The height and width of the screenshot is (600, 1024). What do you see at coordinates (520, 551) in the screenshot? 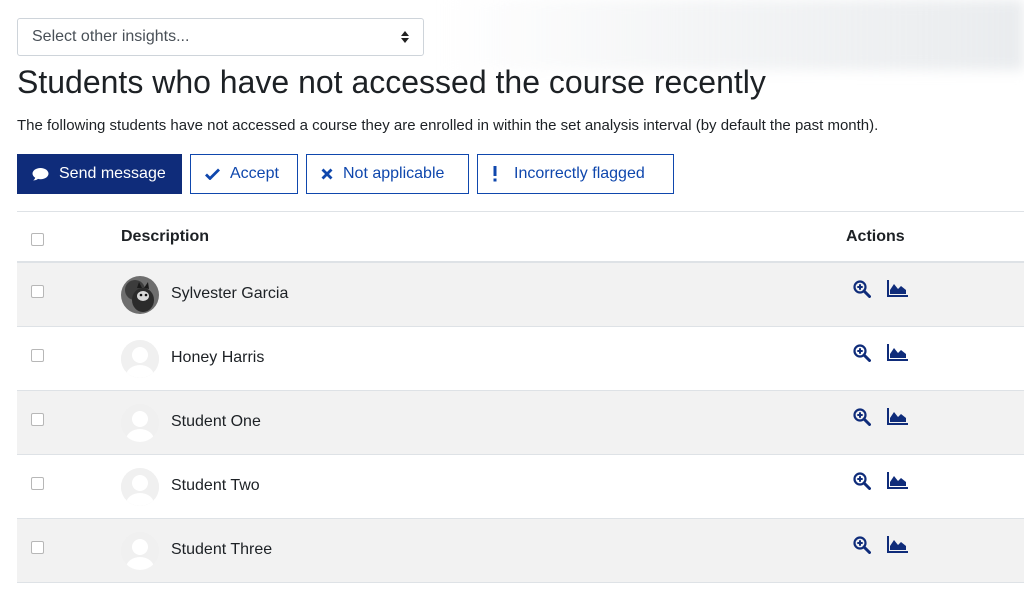
I see `table-row: Student Three` at bounding box center [520, 551].